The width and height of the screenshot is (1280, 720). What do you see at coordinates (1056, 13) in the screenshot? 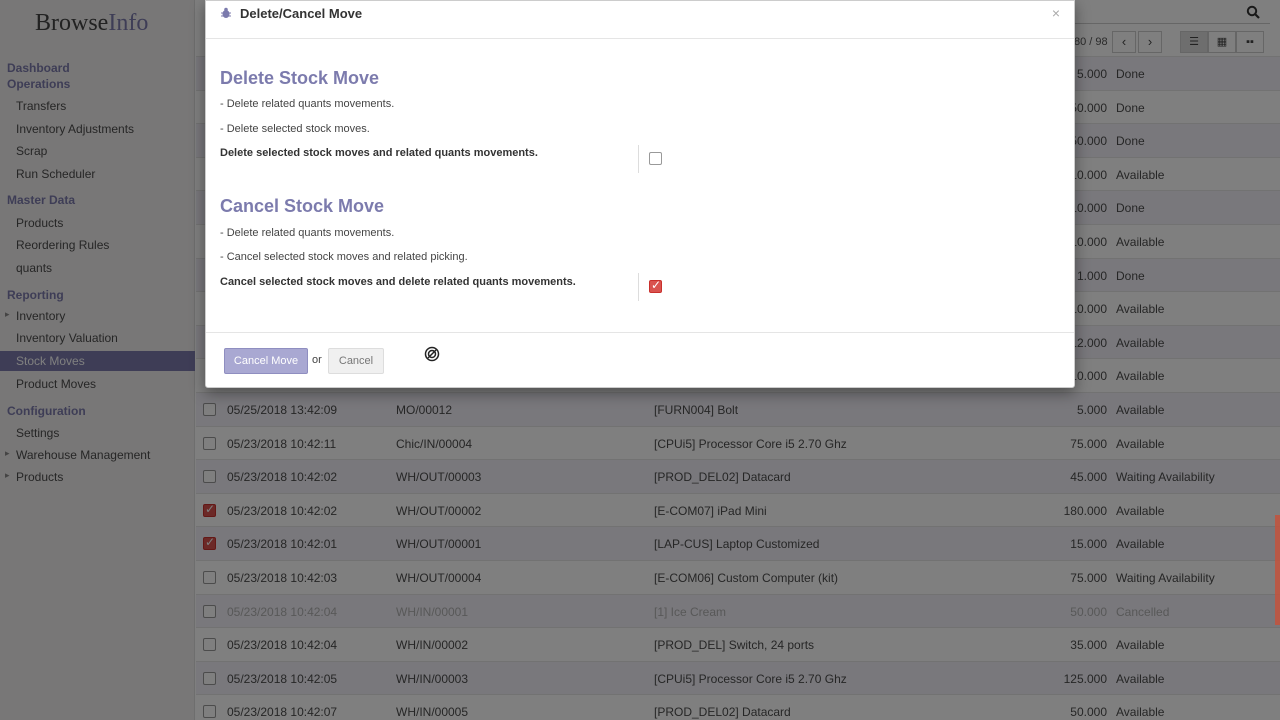
I see `close-icon: ×` at bounding box center [1056, 13].